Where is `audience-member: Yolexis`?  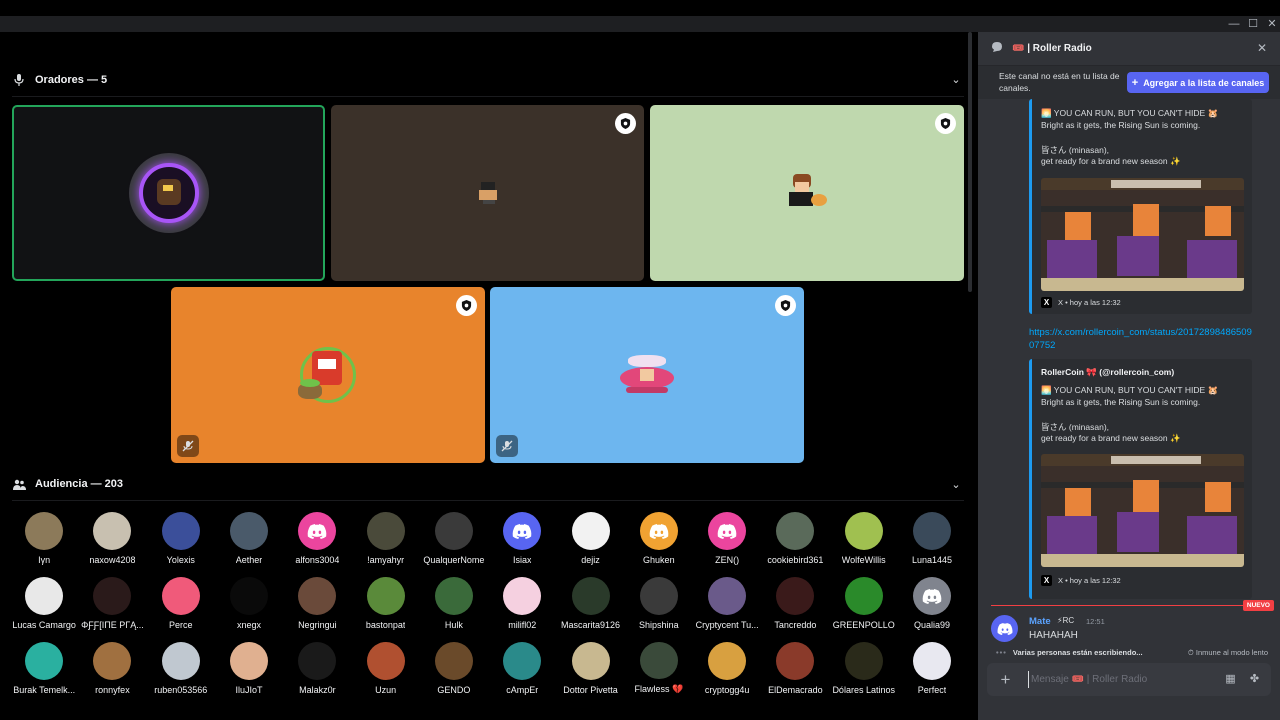
audience-member: Yolexis is located at coordinates (181, 538).